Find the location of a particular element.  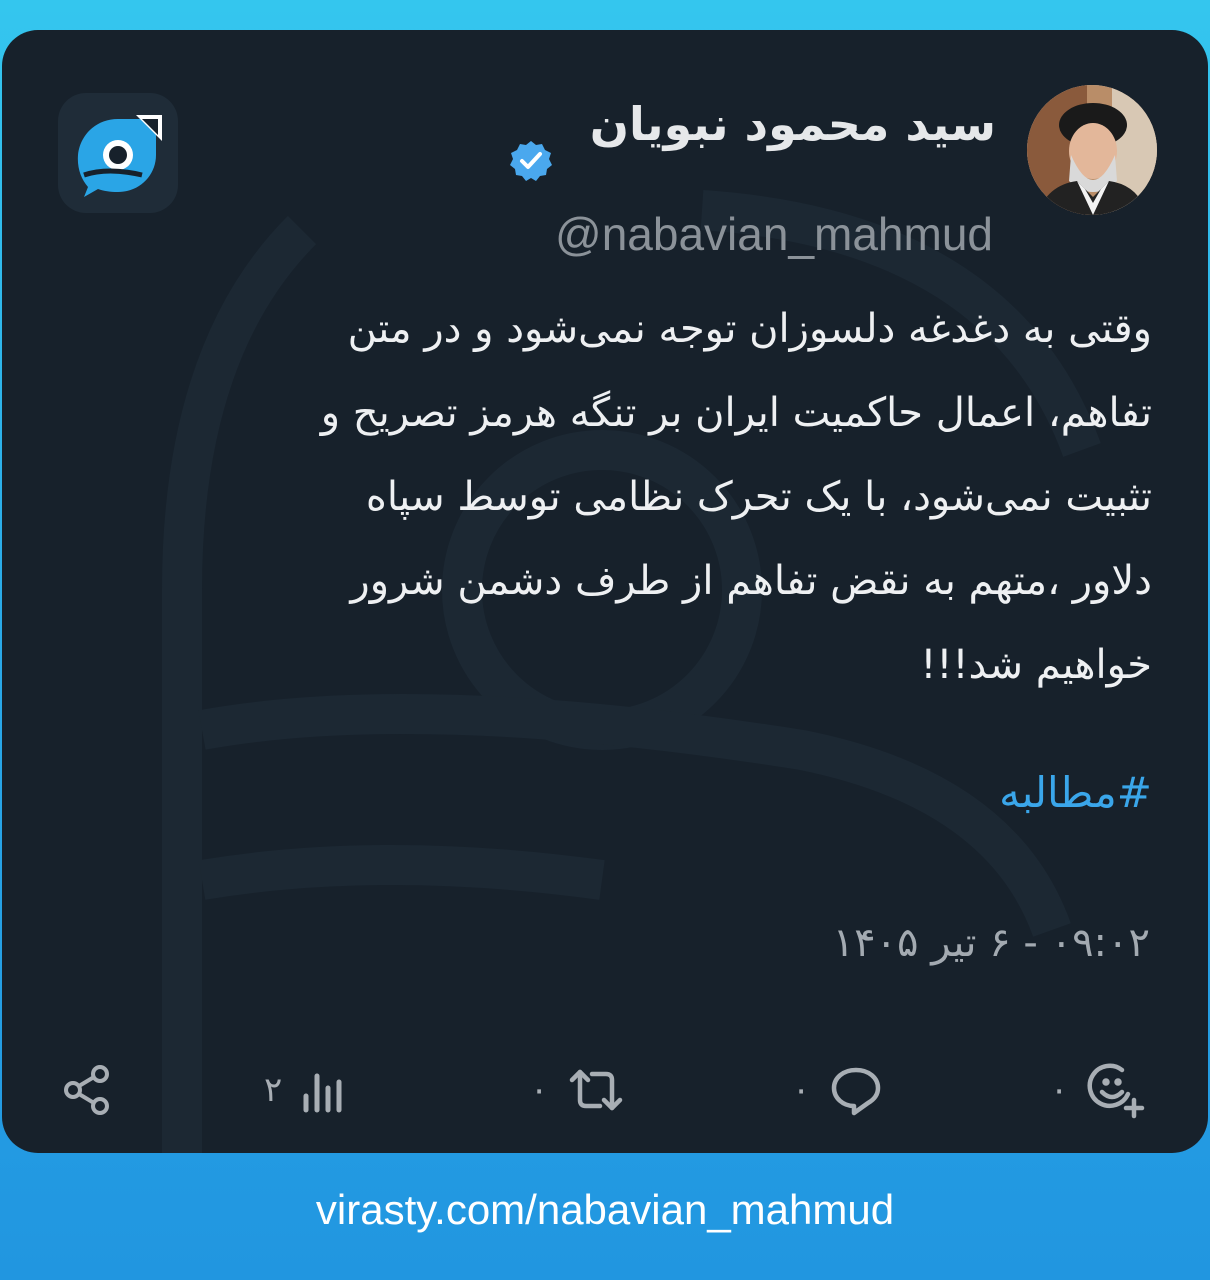

virasty-app-icon is located at coordinates (118, 153).